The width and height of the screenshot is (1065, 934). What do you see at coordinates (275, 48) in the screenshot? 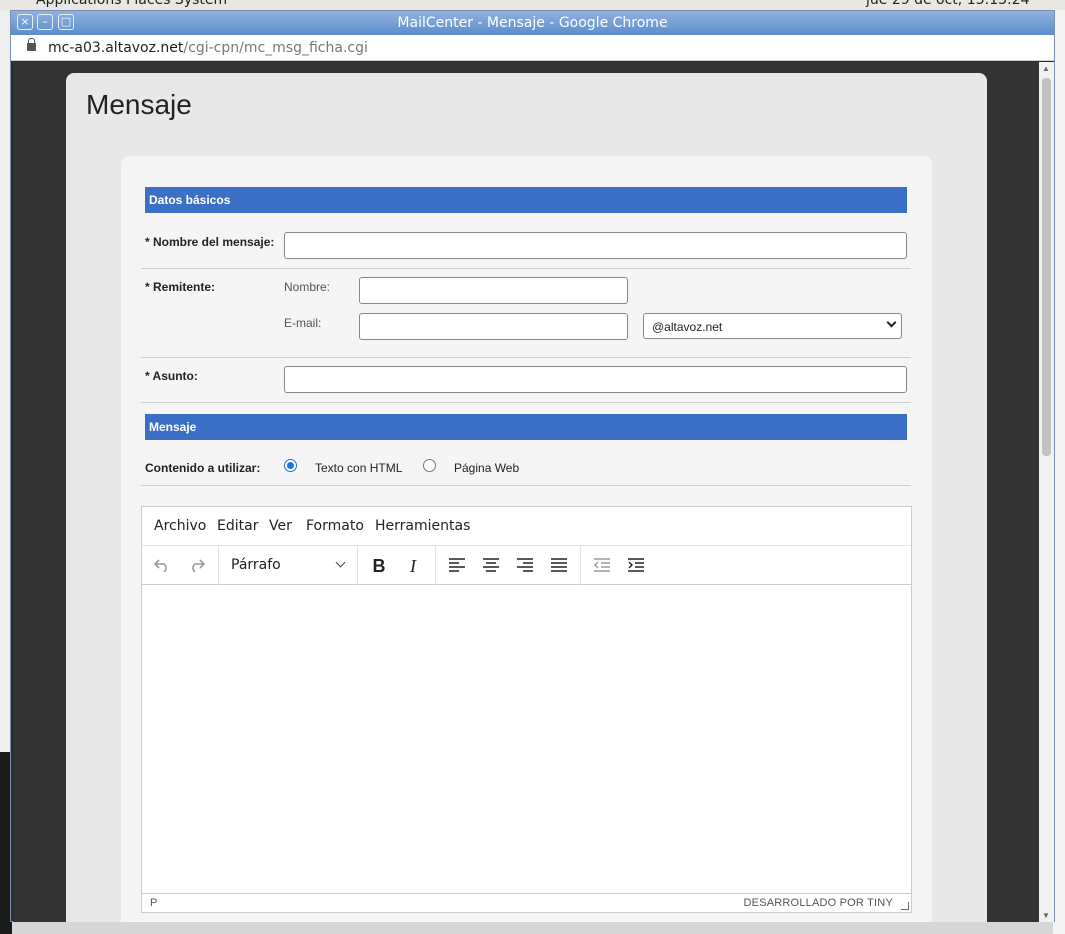
I see `url-path: /cgi-cpn/mc_msg_ficha.cgi` at bounding box center [275, 48].